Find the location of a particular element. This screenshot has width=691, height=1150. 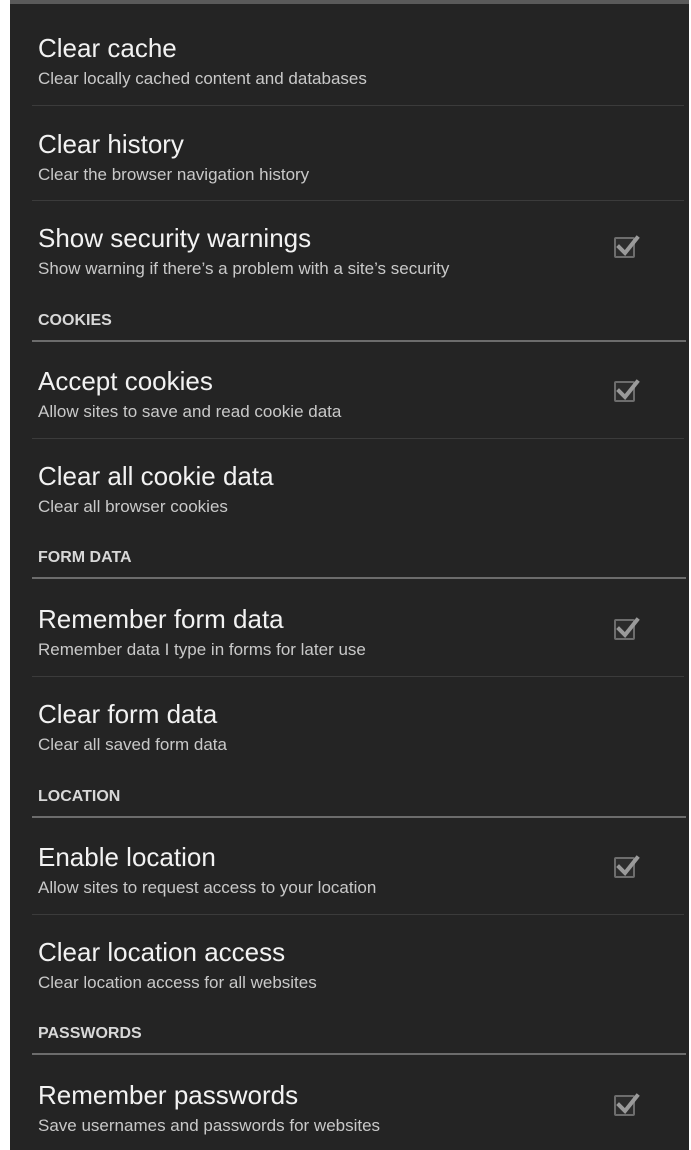

setting-title: Show security warnings is located at coordinates (175, 238).